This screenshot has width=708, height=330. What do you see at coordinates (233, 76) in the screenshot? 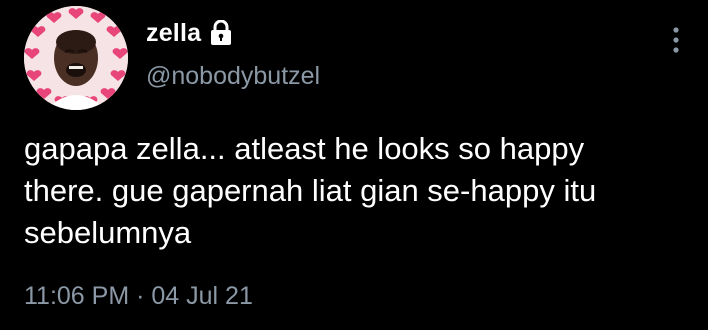
I see `user-handle: @nobodybutzel` at bounding box center [233, 76].